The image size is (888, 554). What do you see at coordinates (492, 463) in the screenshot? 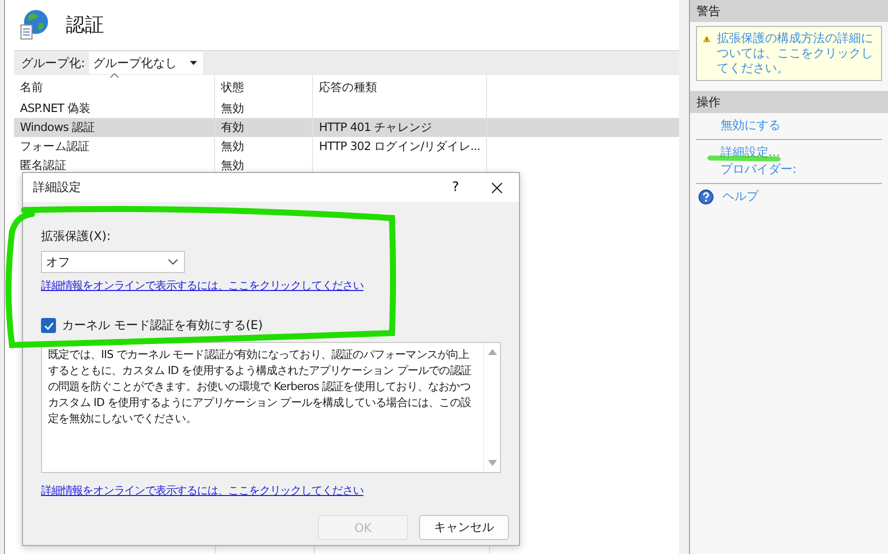
I see `scroll-down-icon` at bounding box center [492, 463].